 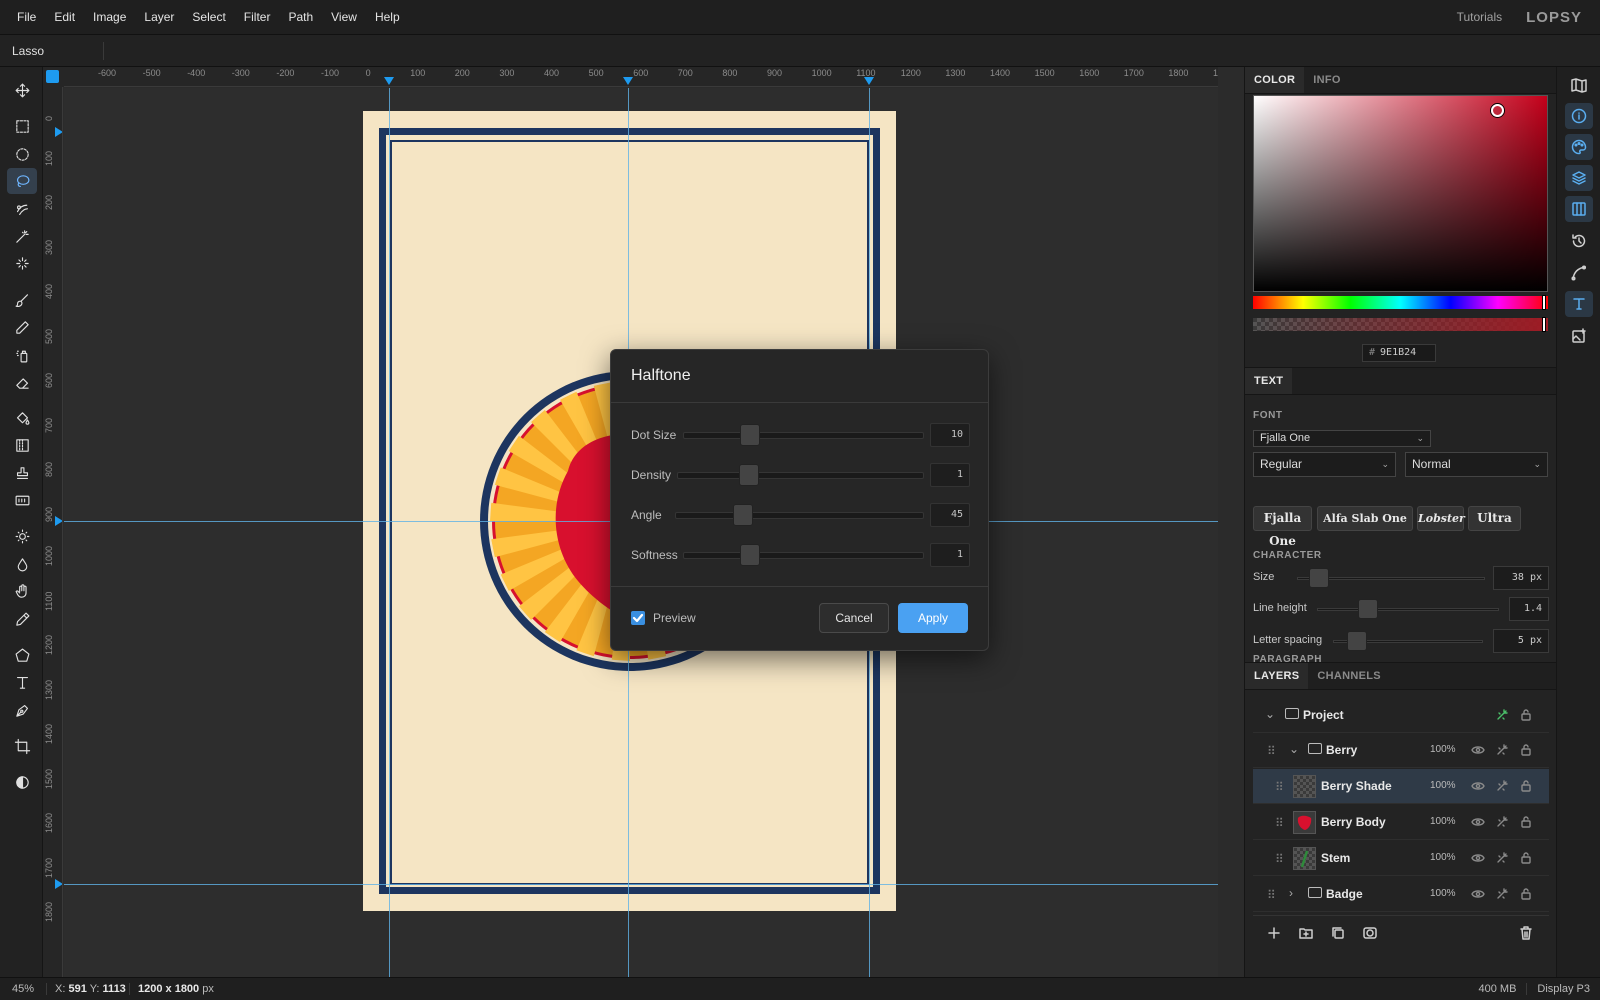 I want to click on zoom-level: 45%, so click(x=23, y=989).